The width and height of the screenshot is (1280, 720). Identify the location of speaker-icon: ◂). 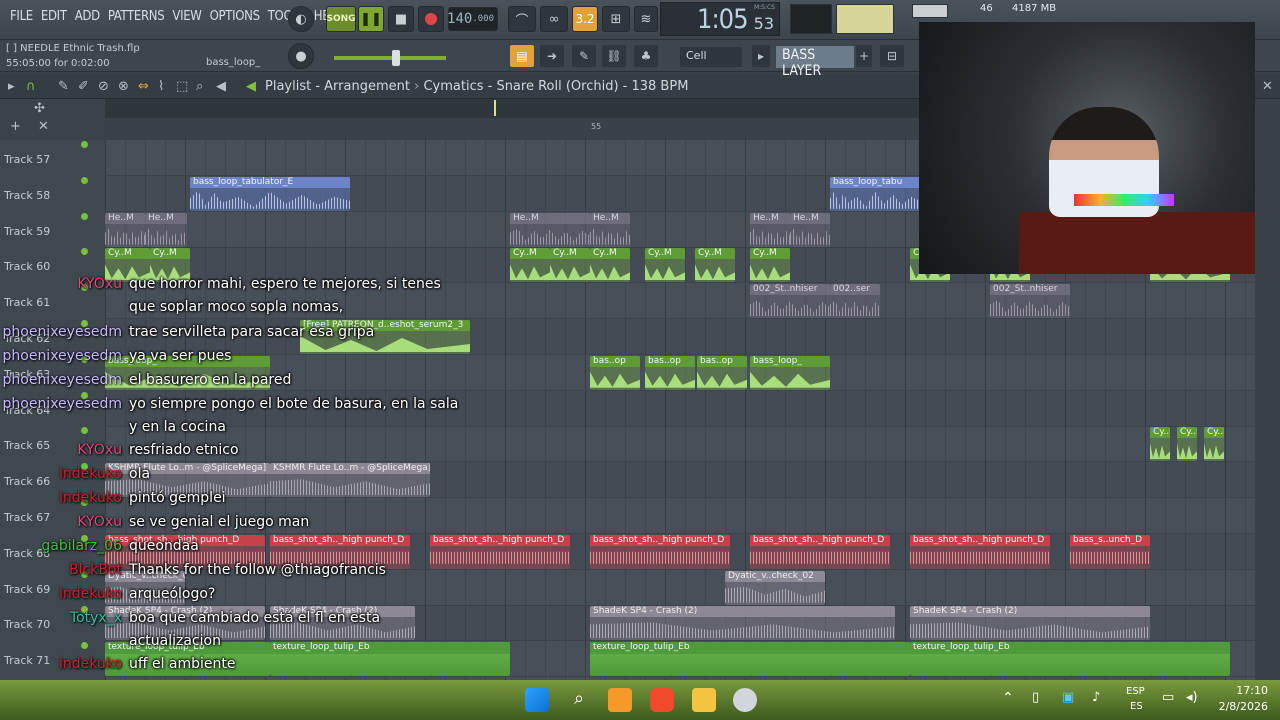
(1192, 697).